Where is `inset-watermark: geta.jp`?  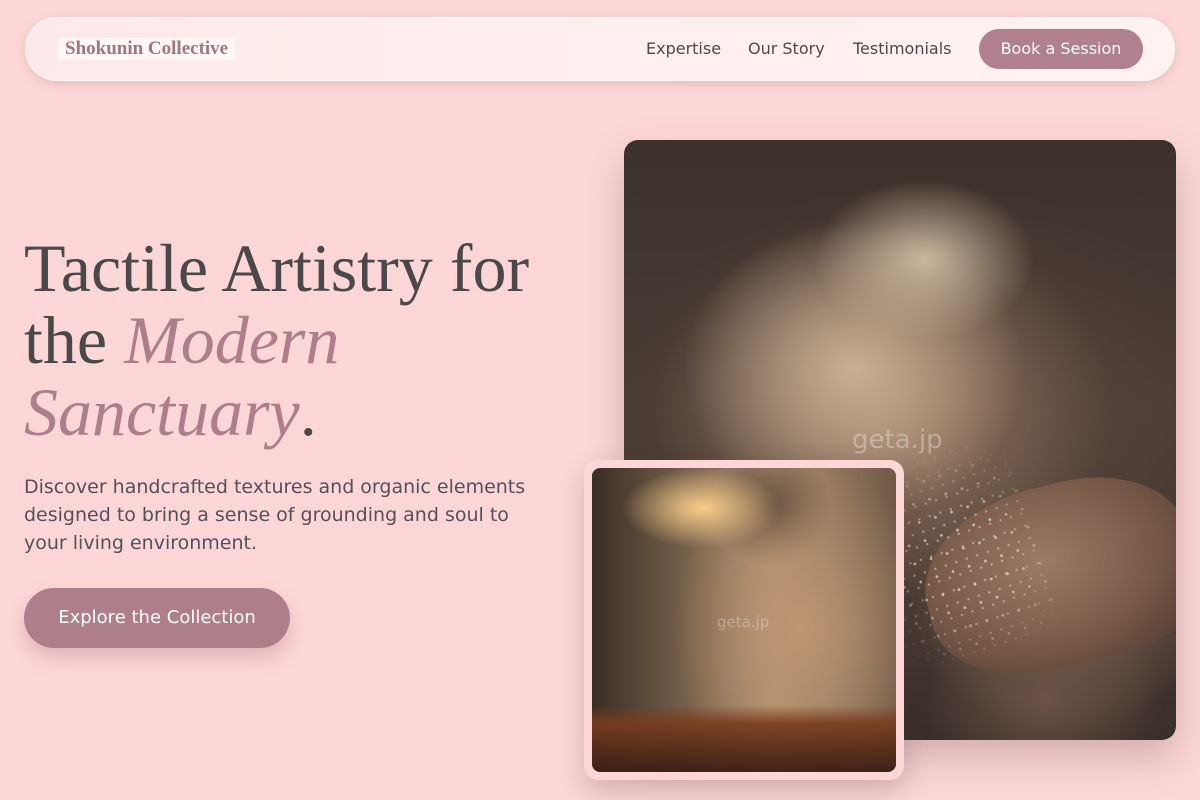
inset-watermark: geta.jp is located at coordinates (743, 622).